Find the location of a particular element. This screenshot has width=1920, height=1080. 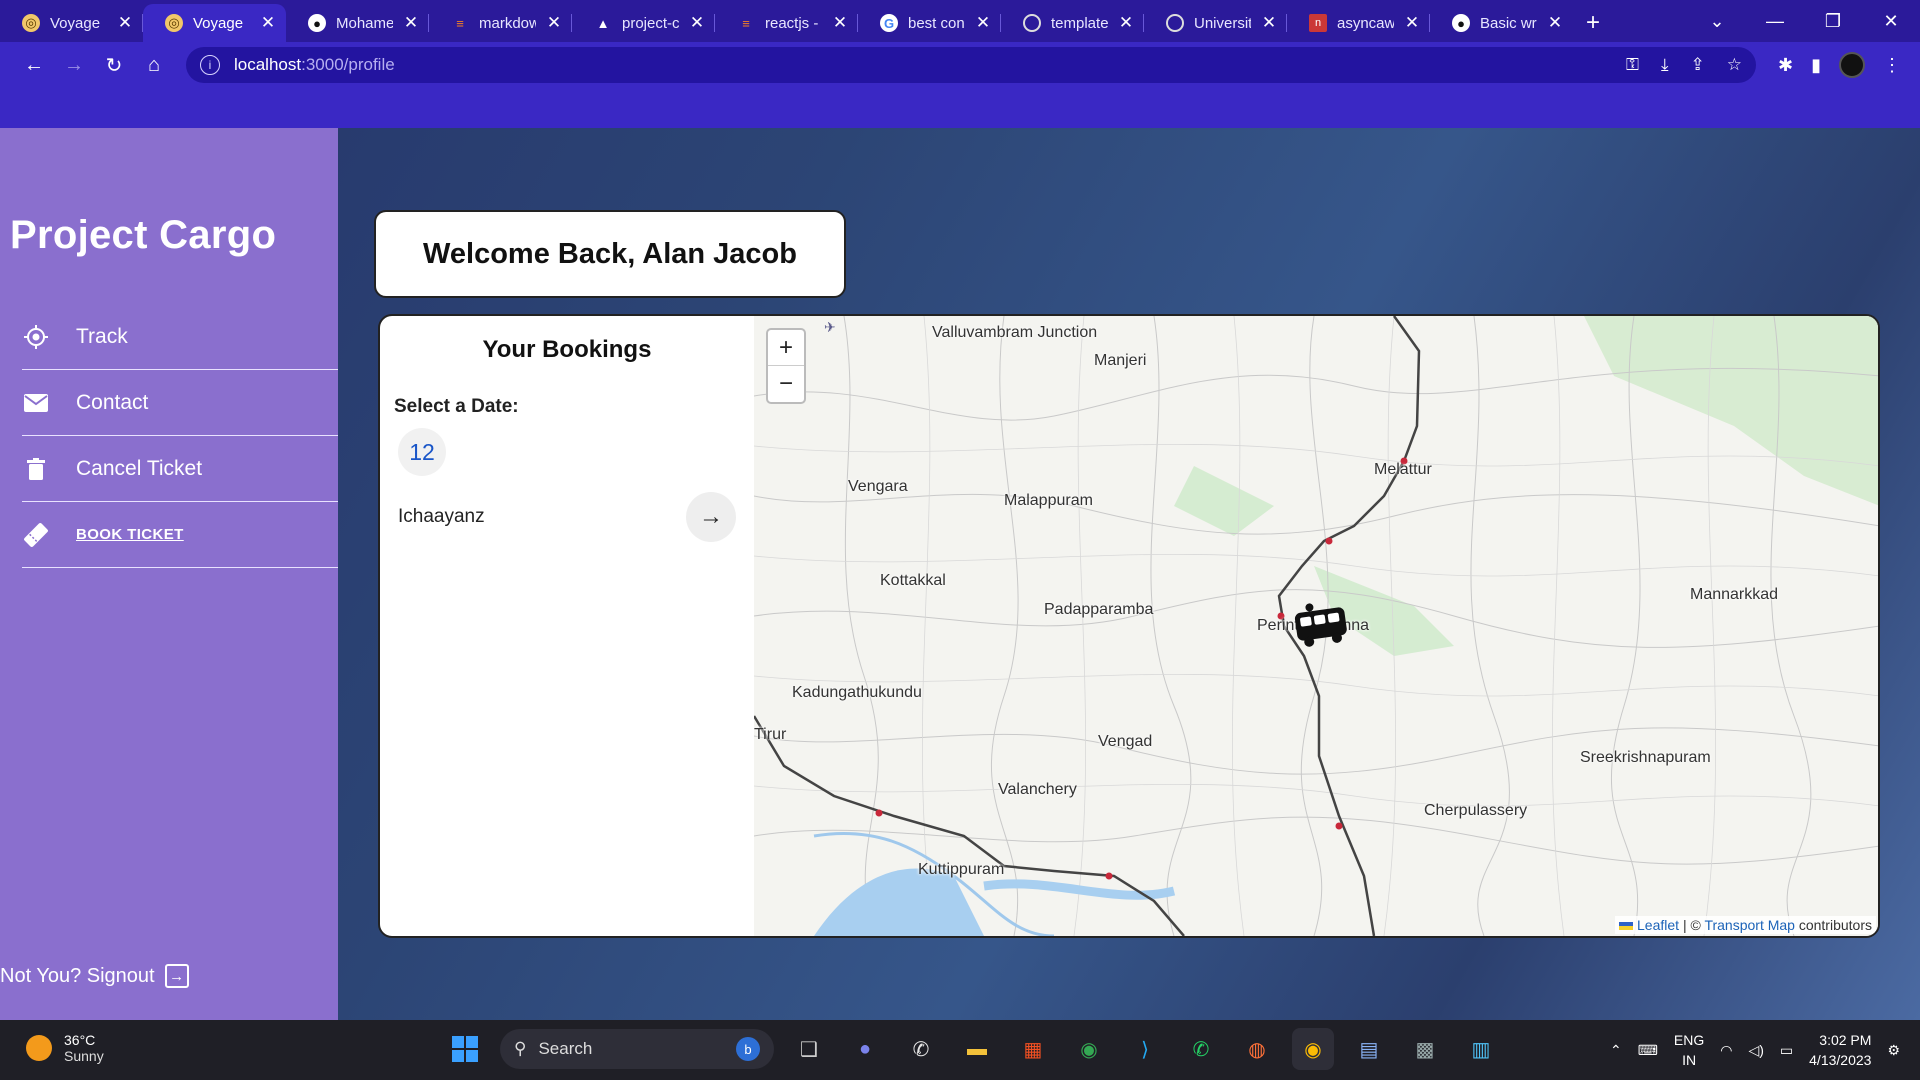

new-tab-button: + is located at coordinates (1593, 23).